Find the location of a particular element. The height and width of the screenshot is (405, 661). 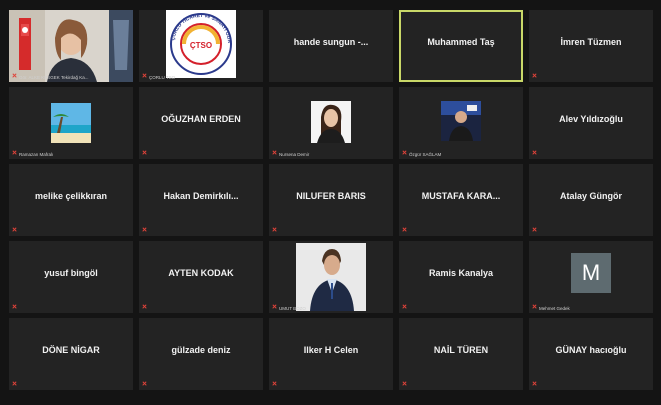

profile-picture-man-suit is located at coordinates (331, 277).